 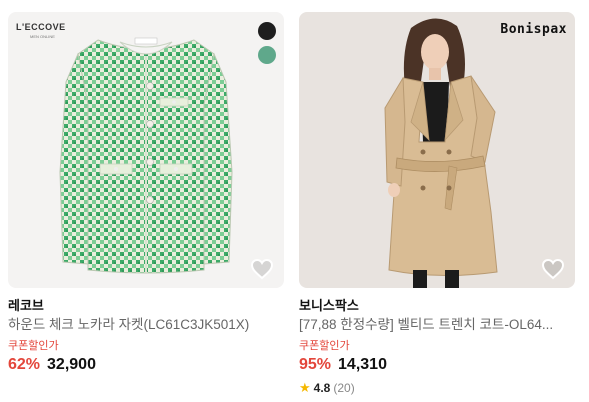 I want to click on discount-rate: 62%, so click(x=24, y=364).